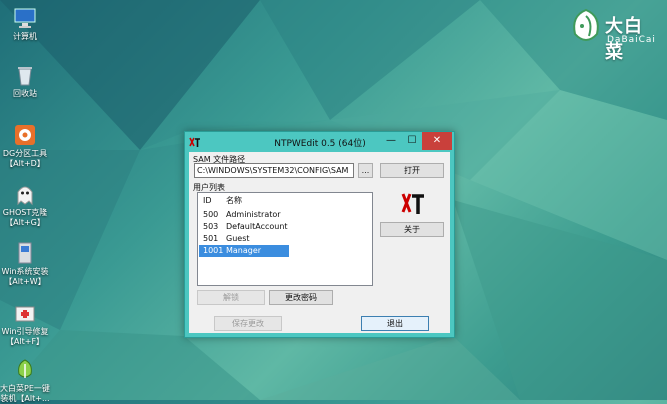 This screenshot has height=404, width=667. Describe the element at coordinates (586, 24) in the screenshot. I see `cabbage-logo-icon` at that location.